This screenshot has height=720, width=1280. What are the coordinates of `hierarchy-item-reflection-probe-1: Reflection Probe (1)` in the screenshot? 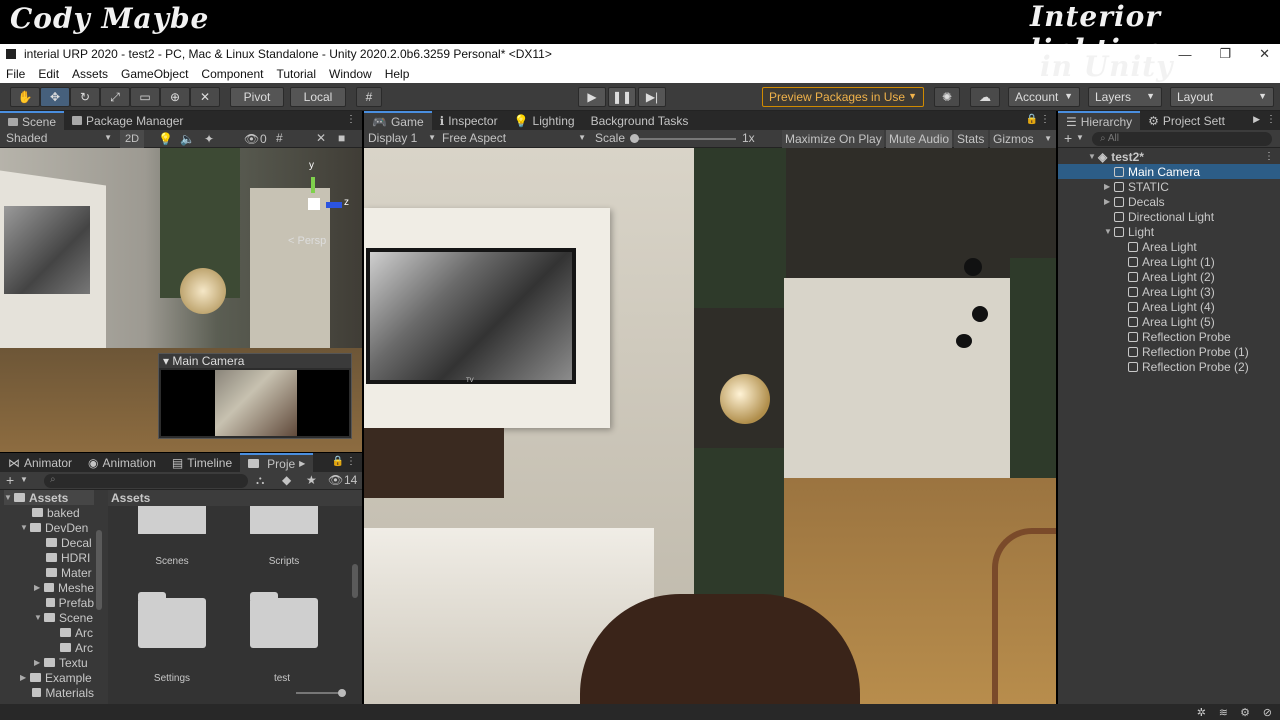 It's located at (1169, 351).